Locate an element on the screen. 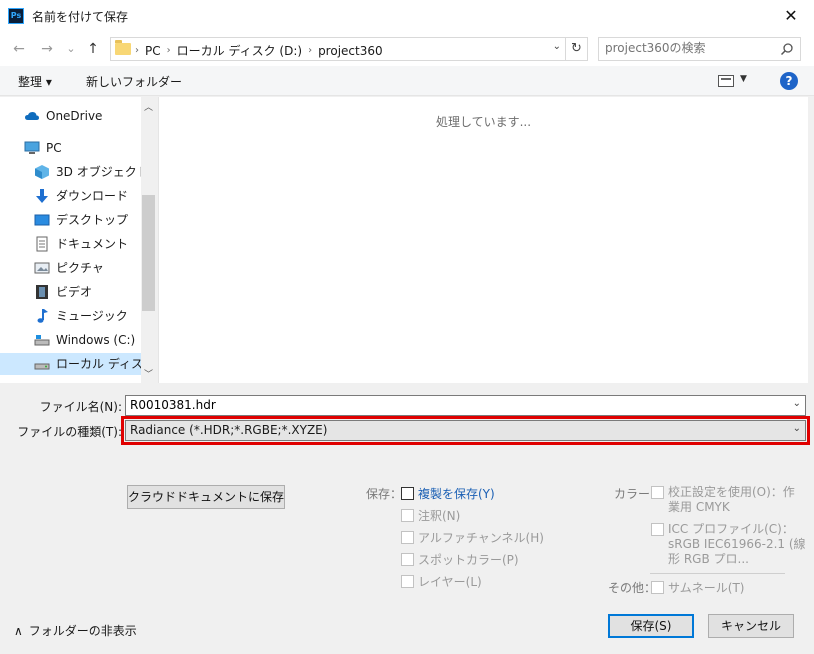 The width and height of the screenshot is (814, 654). breadcrumb-project360: project360 is located at coordinates (350, 51).